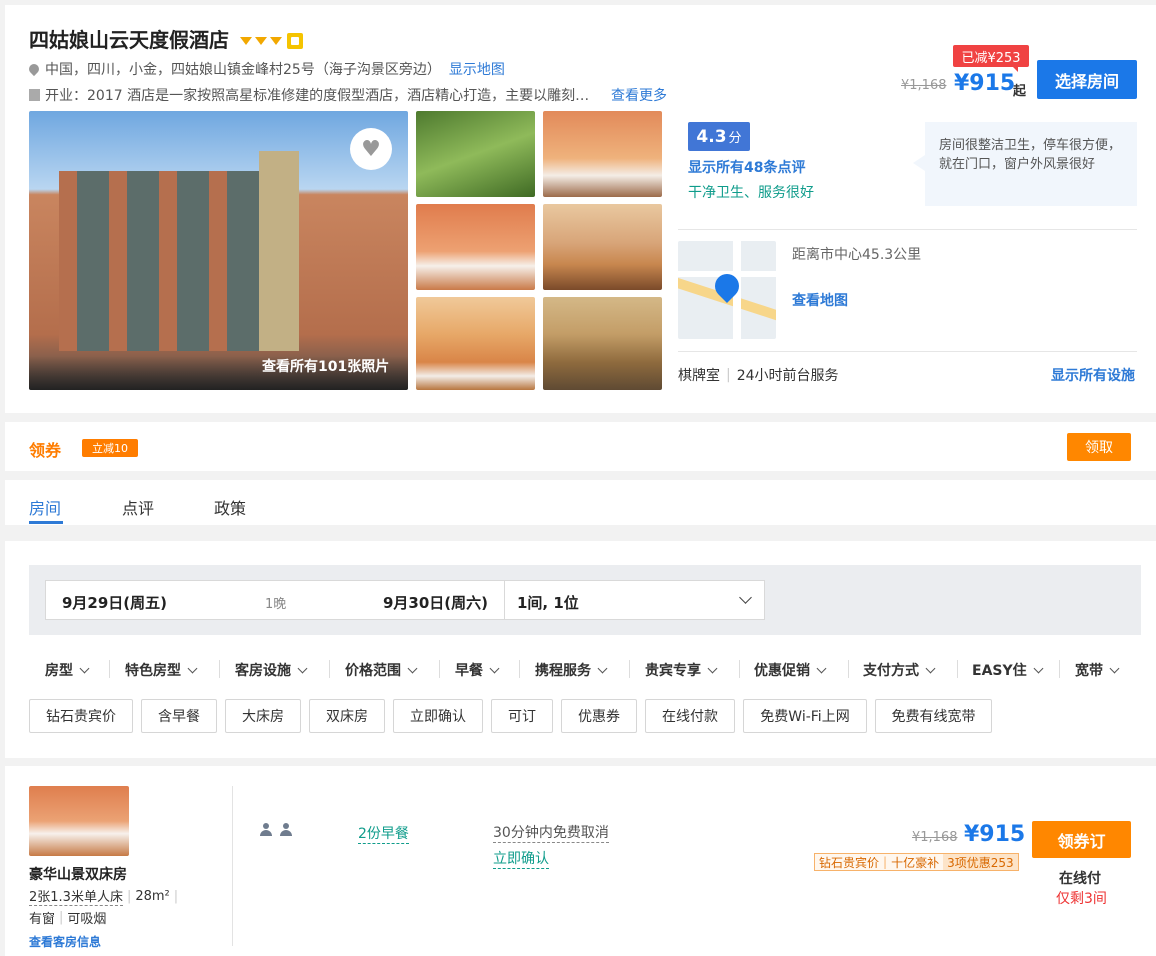 This screenshot has width=1156, height=956. What do you see at coordinates (114, 602) in the screenshot?
I see `checkin-date: 9月29日(周五)` at bounding box center [114, 602].